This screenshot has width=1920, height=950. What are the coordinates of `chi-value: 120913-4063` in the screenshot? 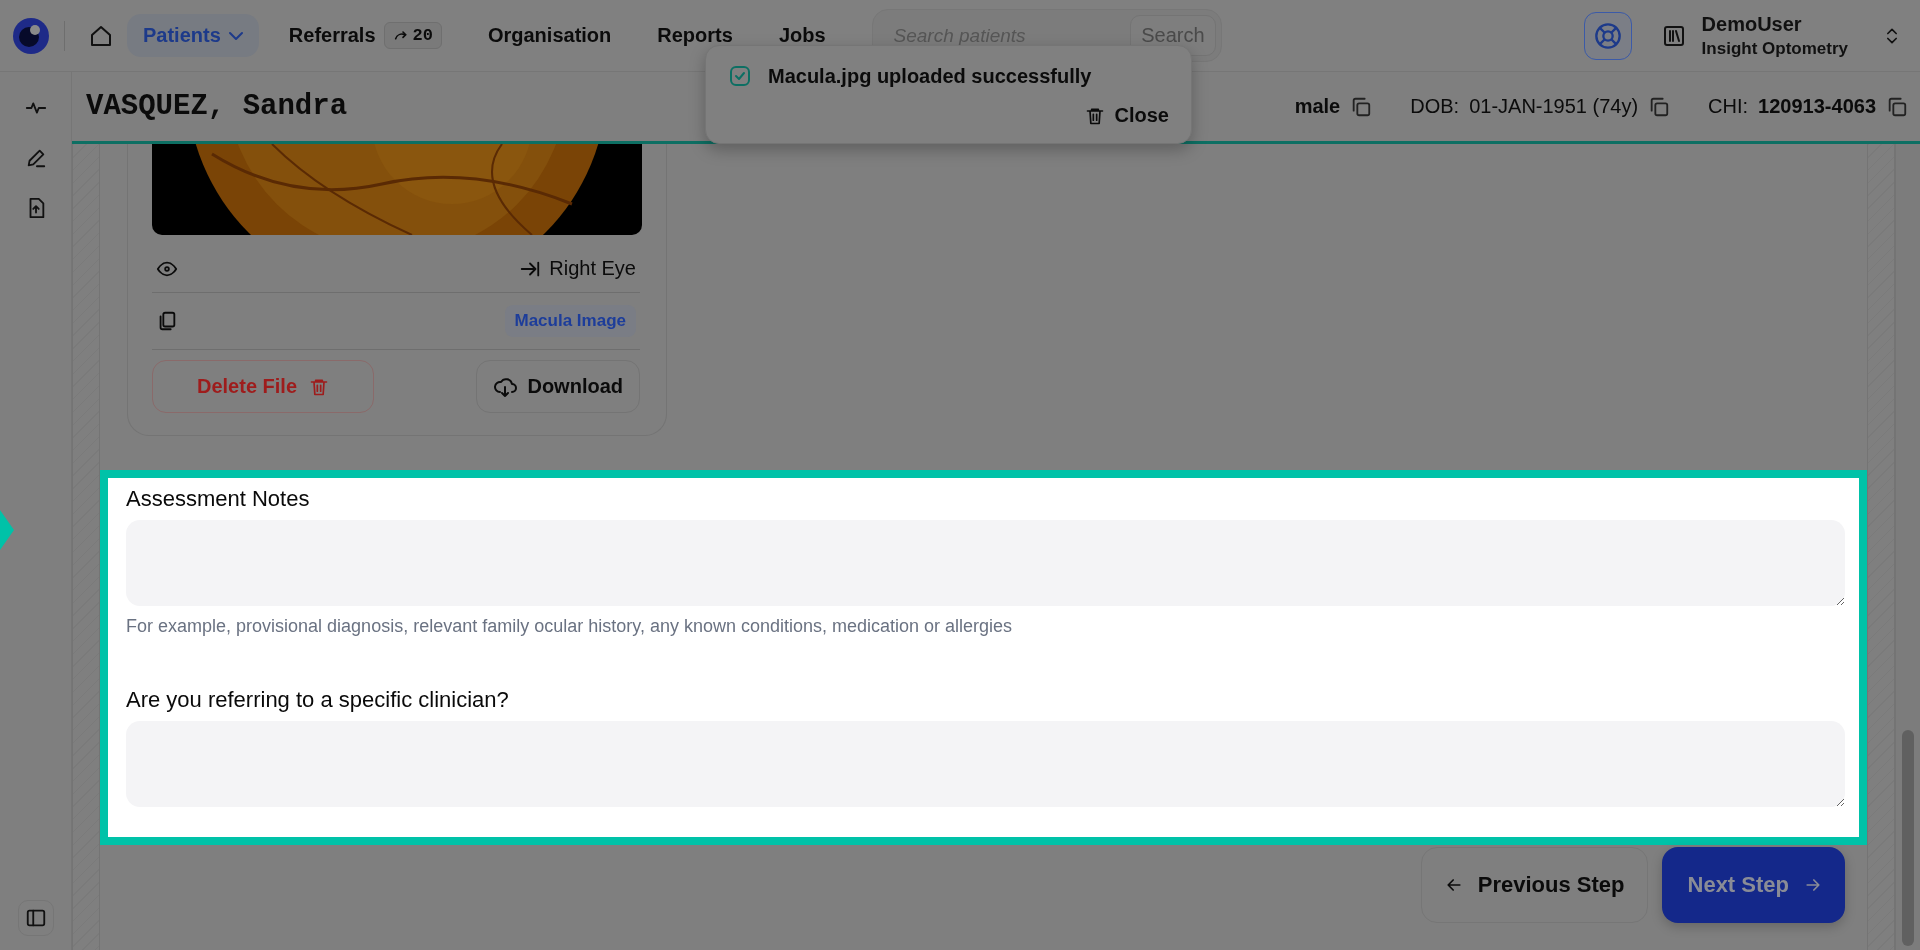 It's located at (1817, 106).